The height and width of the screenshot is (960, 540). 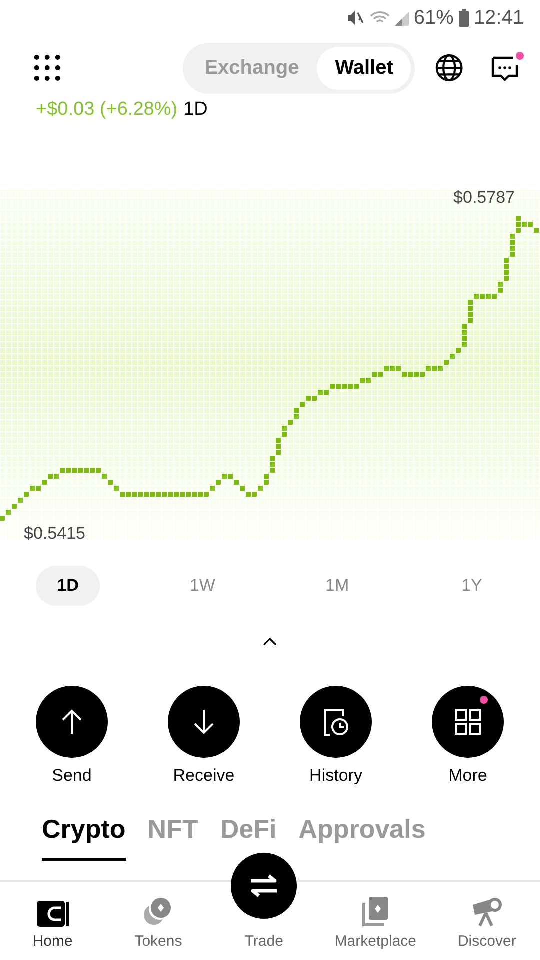 I want to click on apps-grid-icon, so click(x=47, y=68).